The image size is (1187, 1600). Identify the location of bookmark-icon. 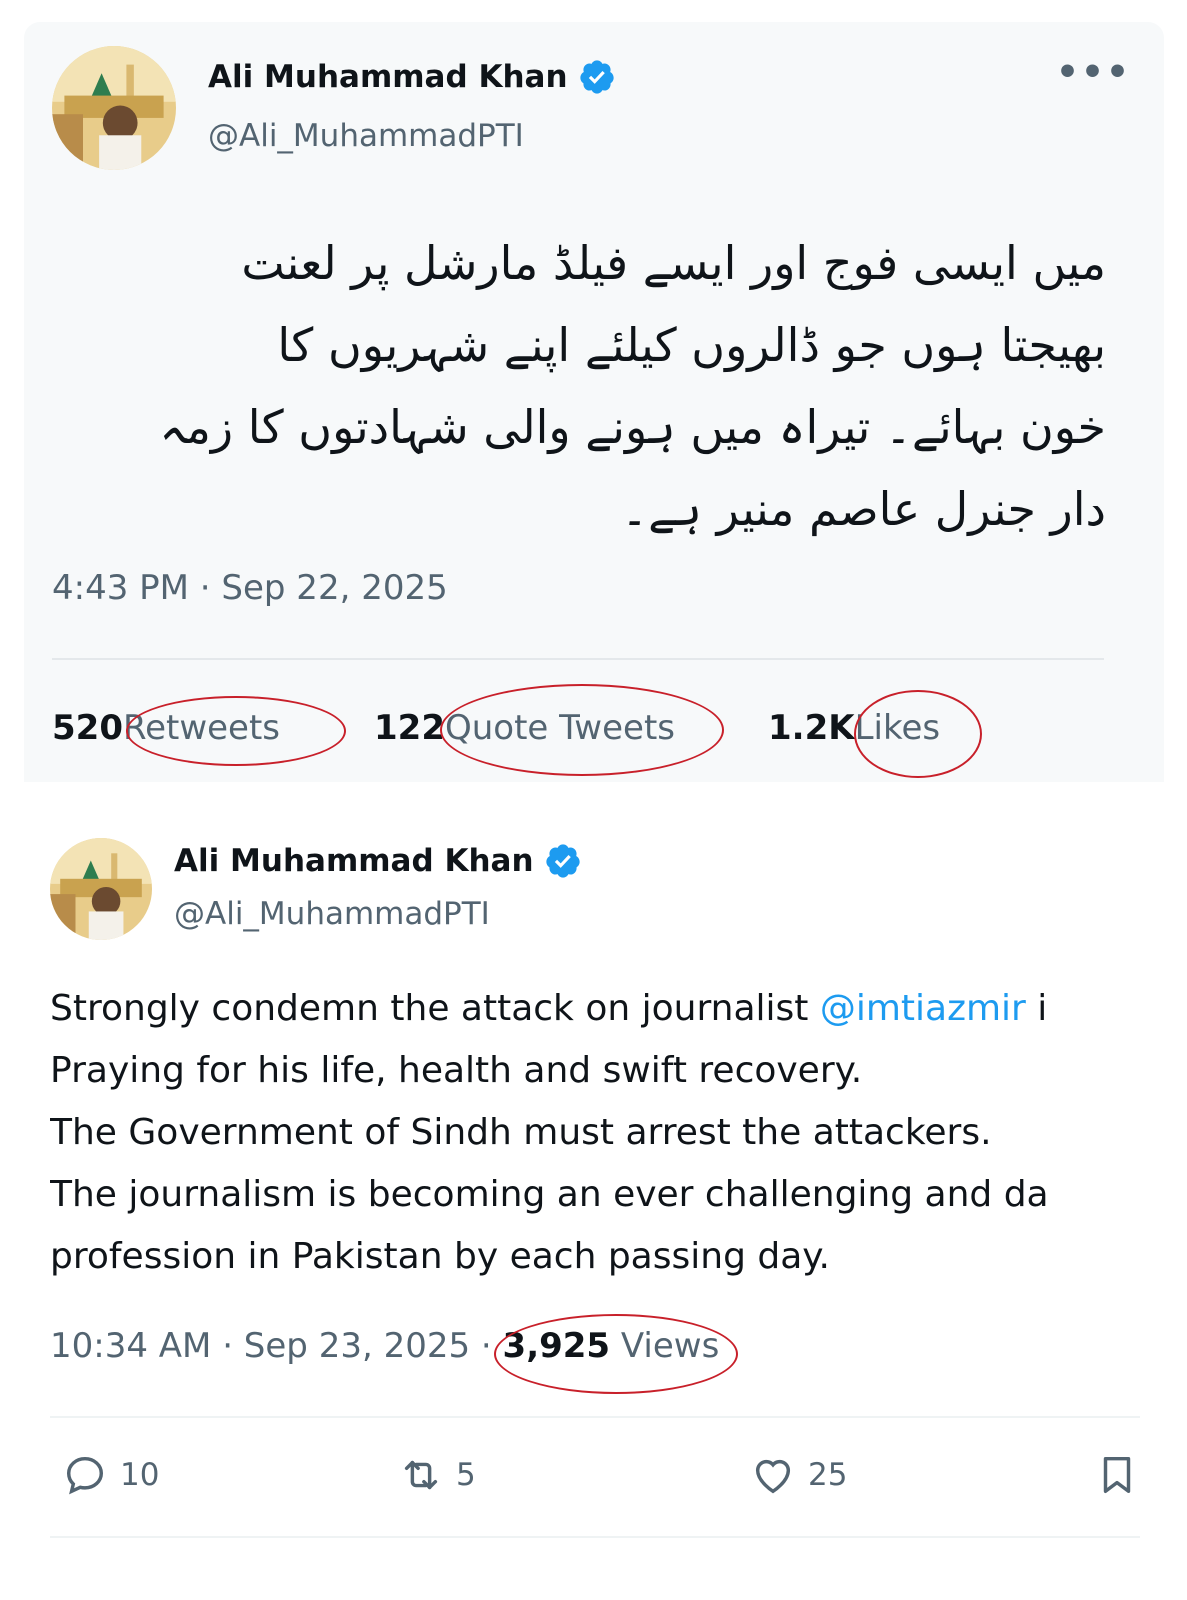
(1117, 1475).